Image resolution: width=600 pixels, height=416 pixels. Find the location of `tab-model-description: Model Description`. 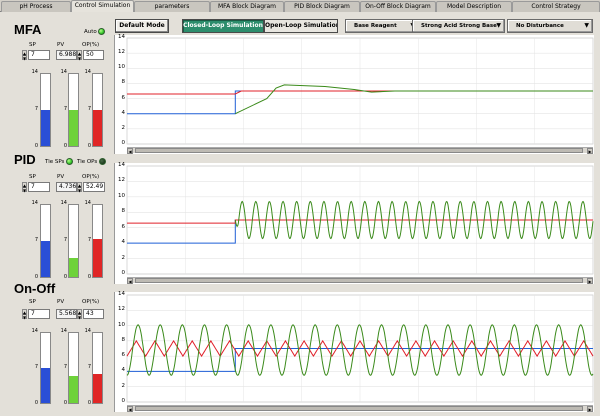

tab-model-description: Model Description is located at coordinates (474, 6).